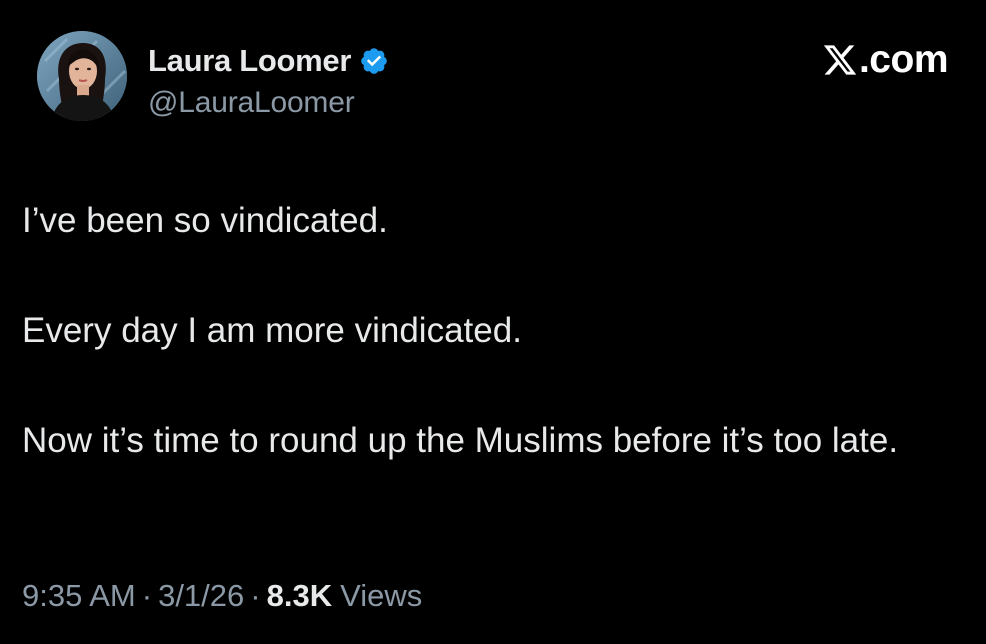  What do you see at coordinates (272, 330) in the screenshot?
I see `tweet-paragraph: Every day I am more vindicated.` at bounding box center [272, 330].